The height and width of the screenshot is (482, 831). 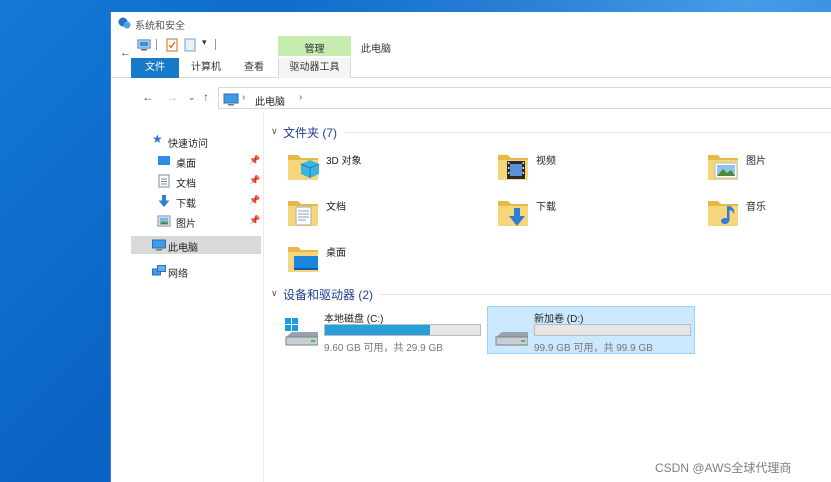 What do you see at coordinates (524, 98) in the screenshot?
I see `address-bar: › 此电脑 ›` at bounding box center [524, 98].